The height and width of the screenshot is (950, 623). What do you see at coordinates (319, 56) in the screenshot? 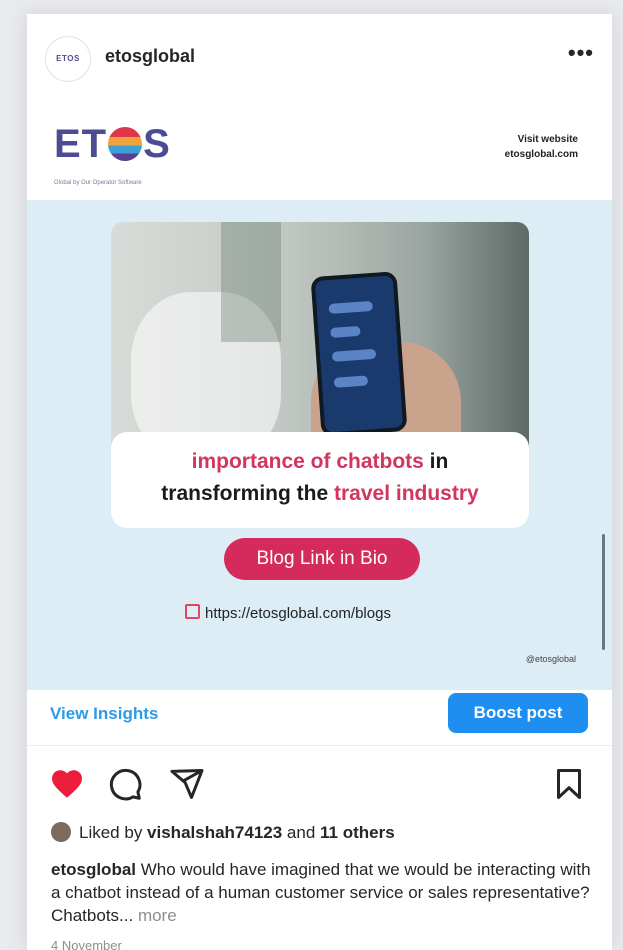
I see `post-header: ETOS etosglobal •••` at bounding box center [319, 56].